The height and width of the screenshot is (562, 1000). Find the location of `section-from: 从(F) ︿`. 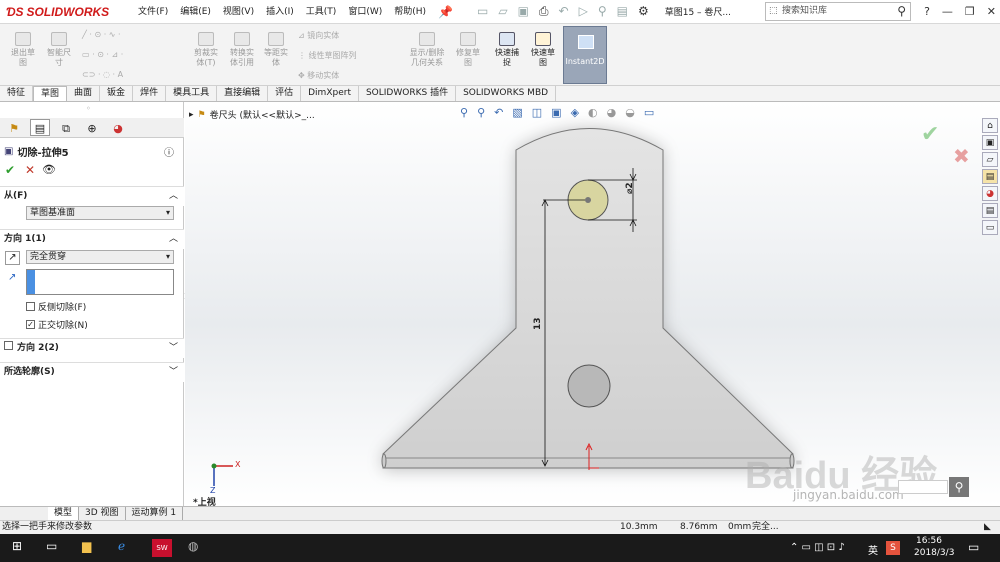

section-from: 从(F) ︿ is located at coordinates (92, 196).